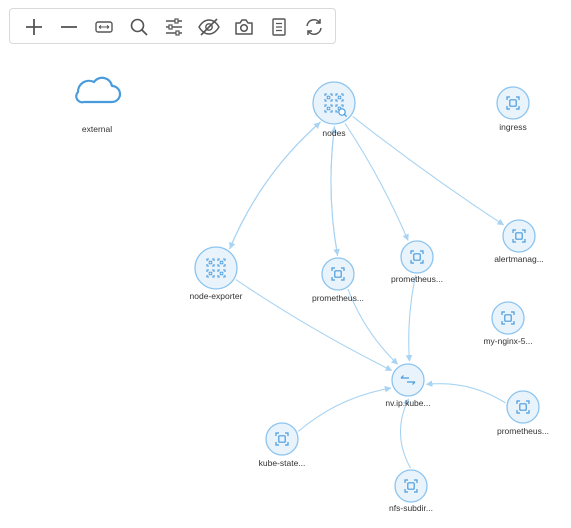 Image resolution: width=571 pixels, height=528 pixels. What do you see at coordinates (512, 127) in the screenshot?
I see `node-label: ingress` at bounding box center [512, 127].